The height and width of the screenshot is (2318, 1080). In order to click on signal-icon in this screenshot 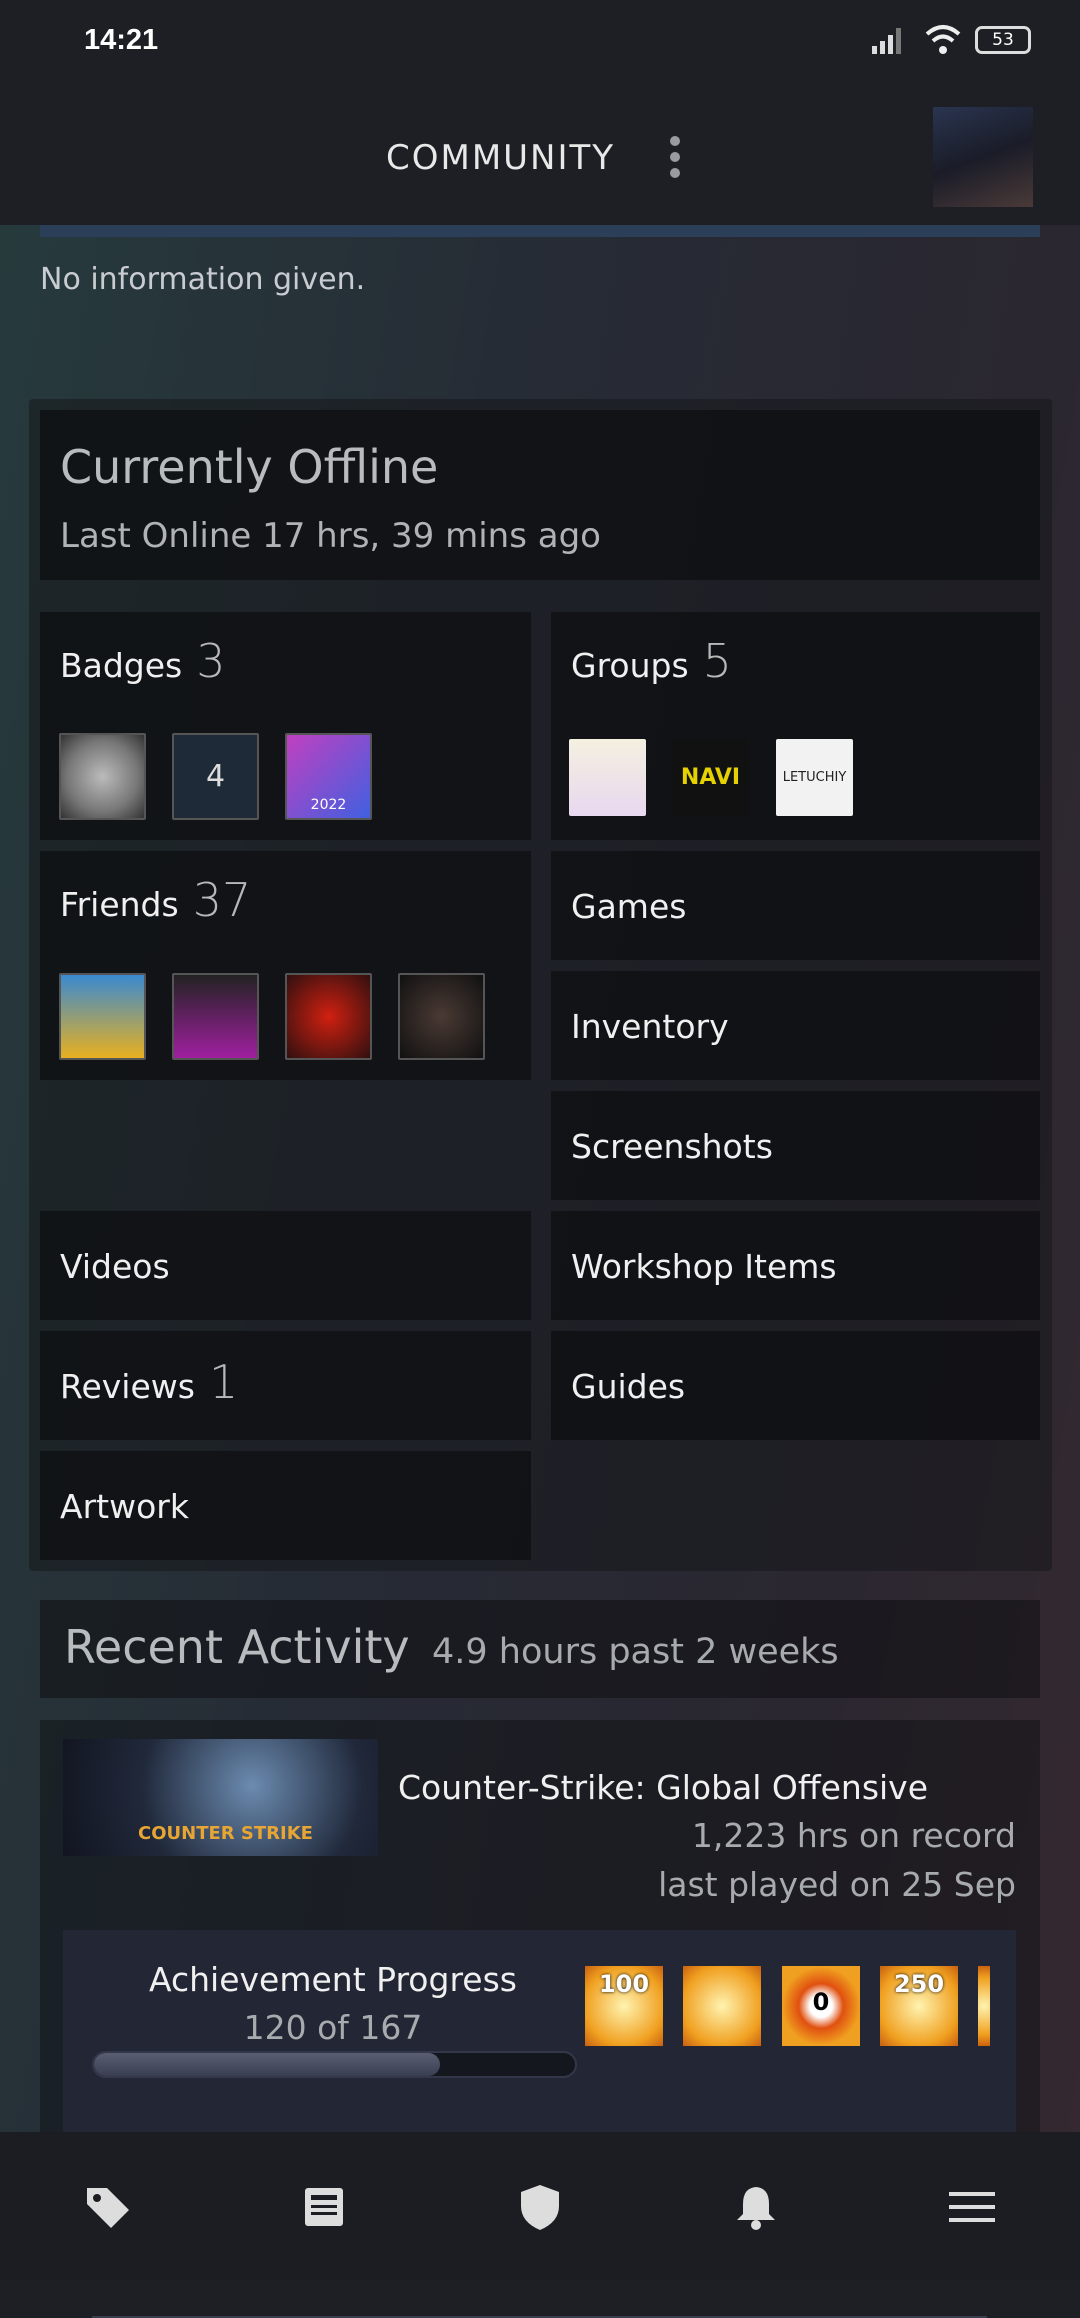, I will do `click(886, 41)`.